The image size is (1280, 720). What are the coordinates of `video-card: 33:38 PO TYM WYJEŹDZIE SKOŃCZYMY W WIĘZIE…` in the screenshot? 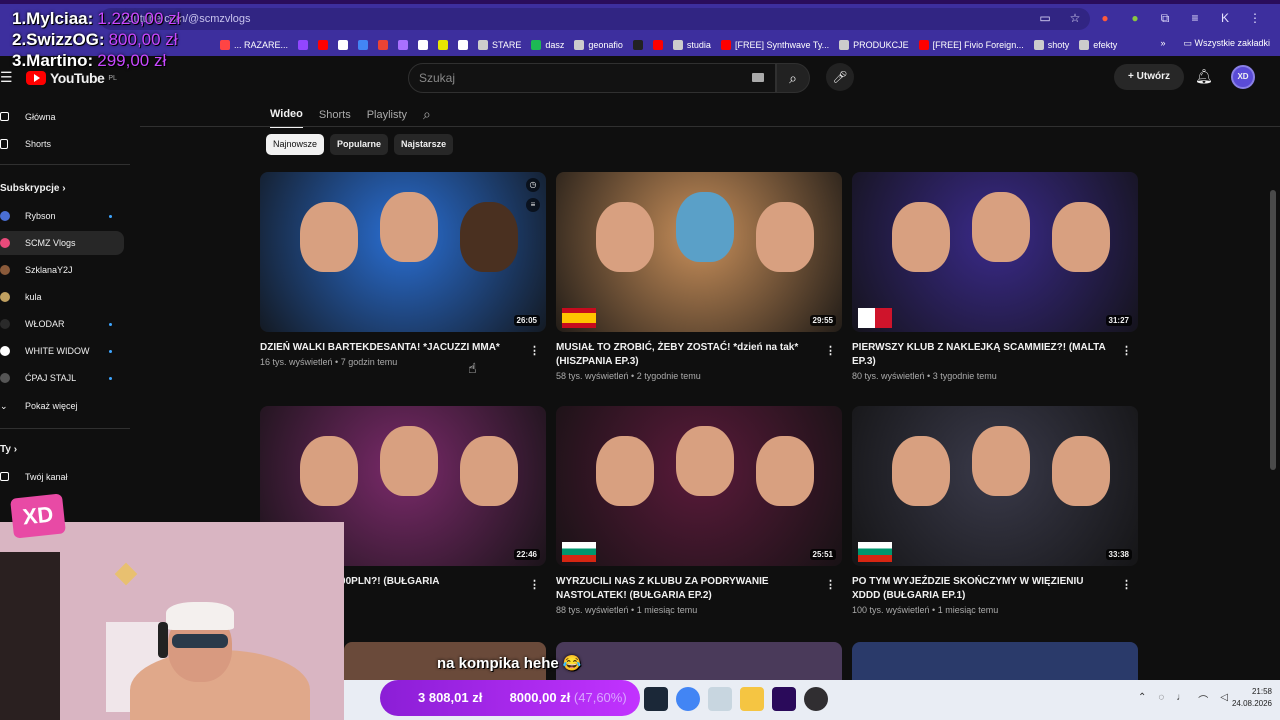 It's located at (995, 510).